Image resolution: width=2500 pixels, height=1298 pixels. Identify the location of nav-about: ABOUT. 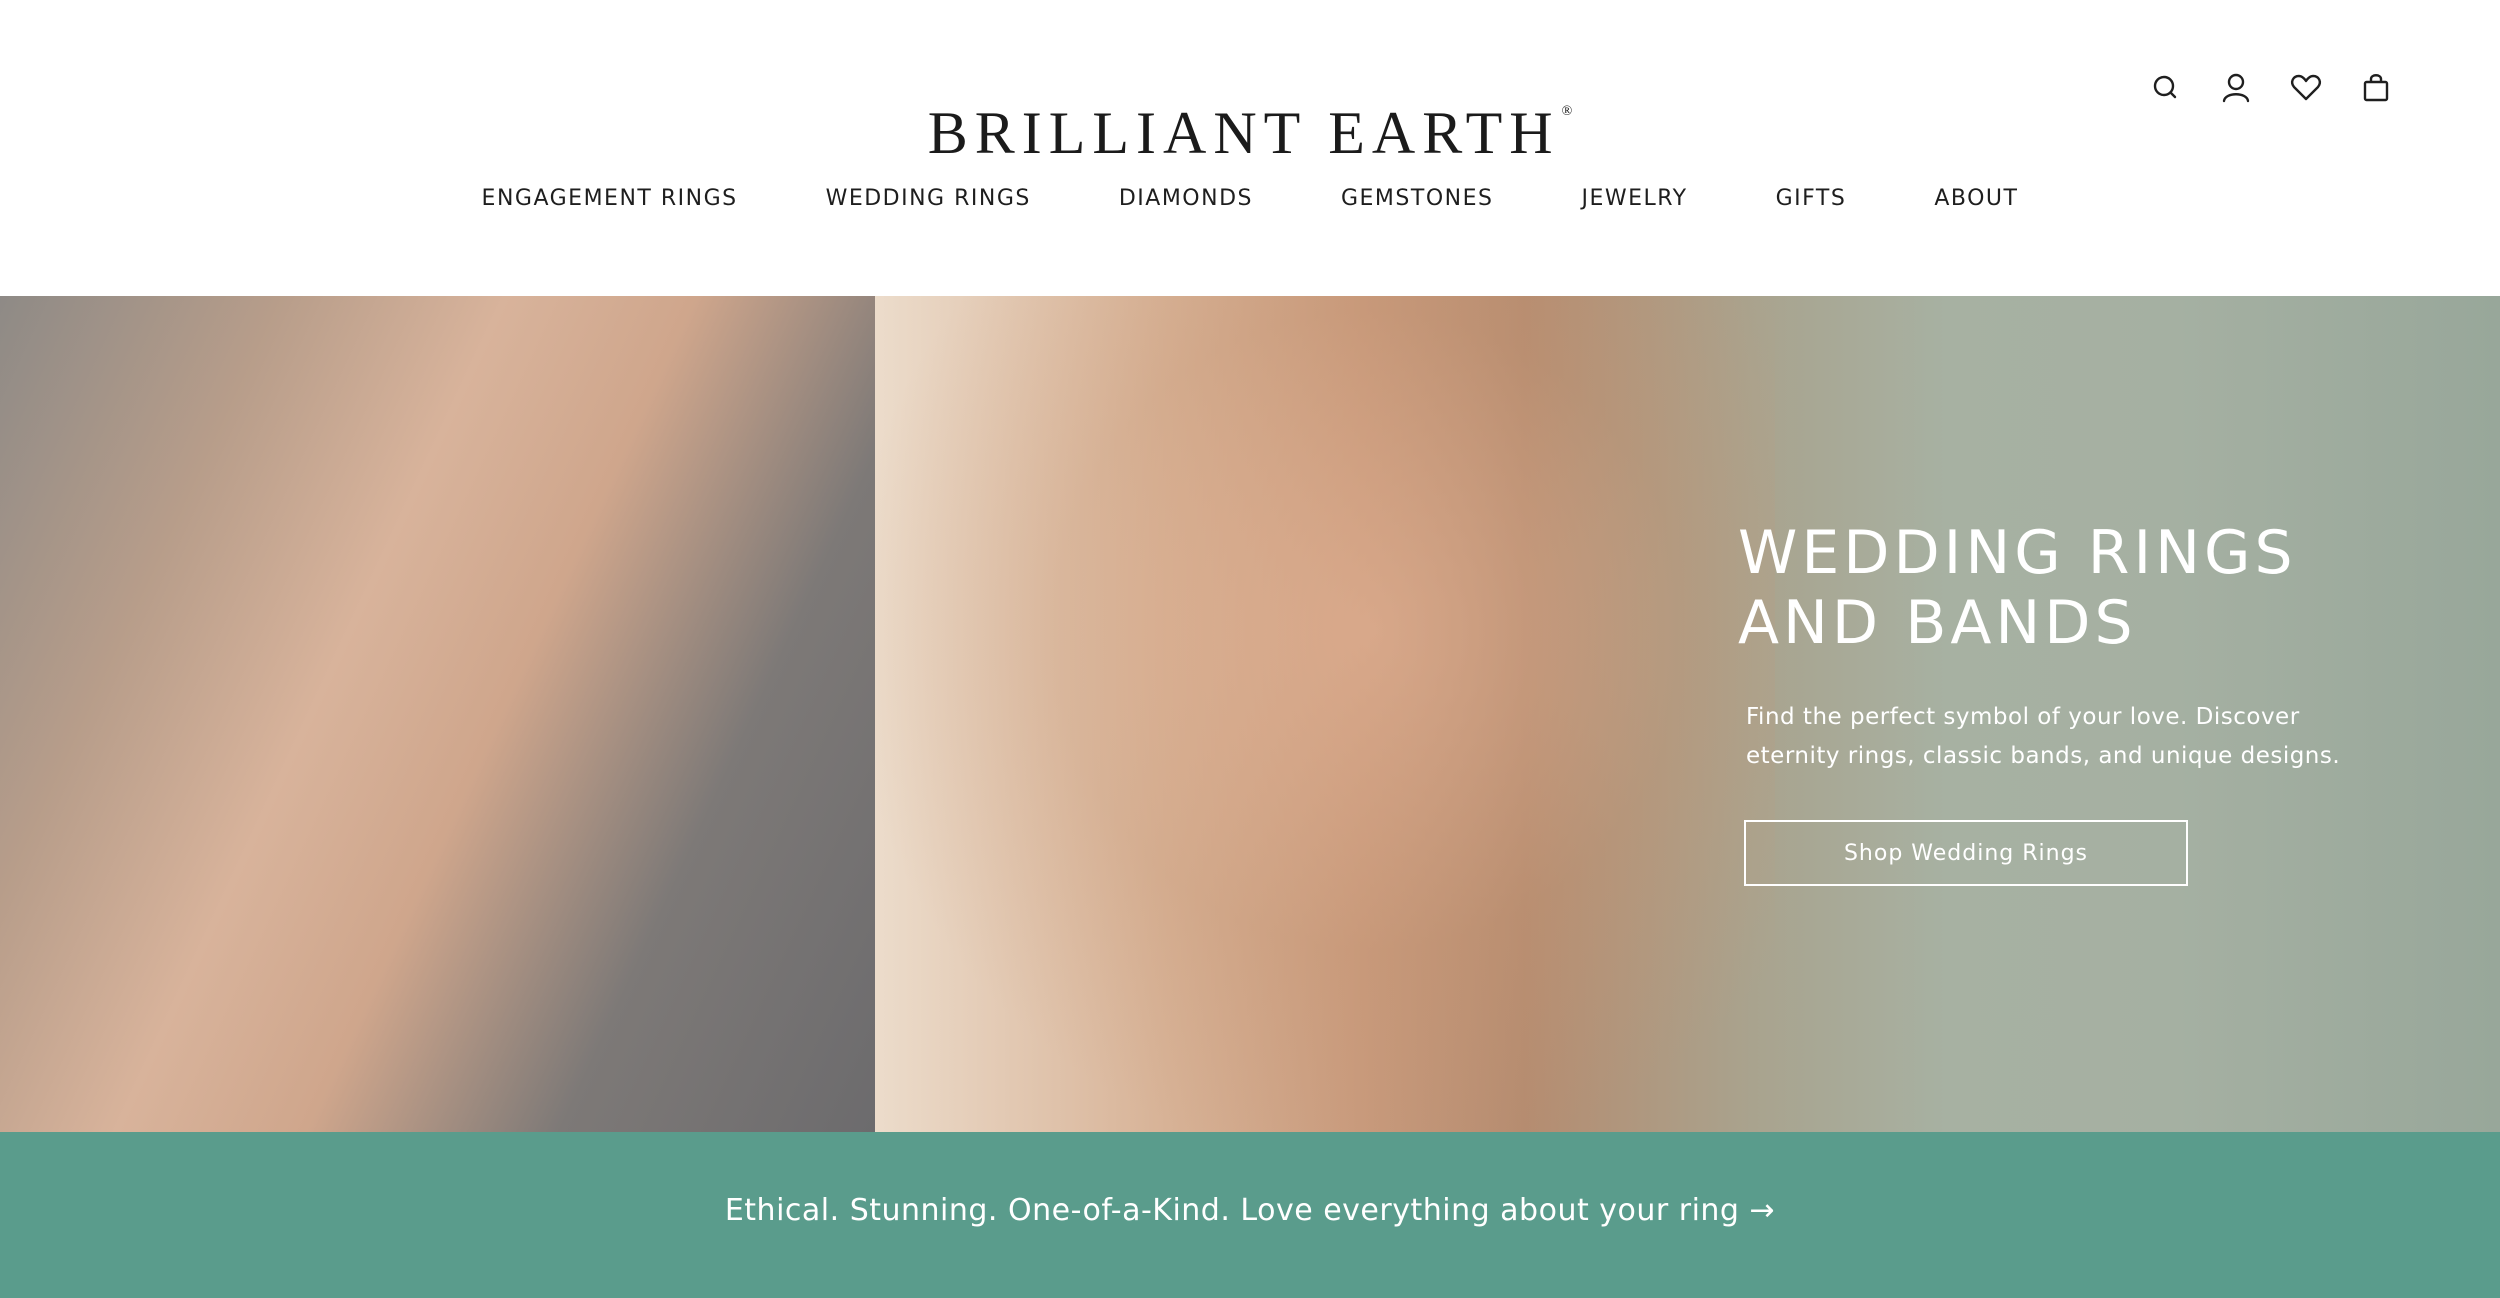
(1976, 198).